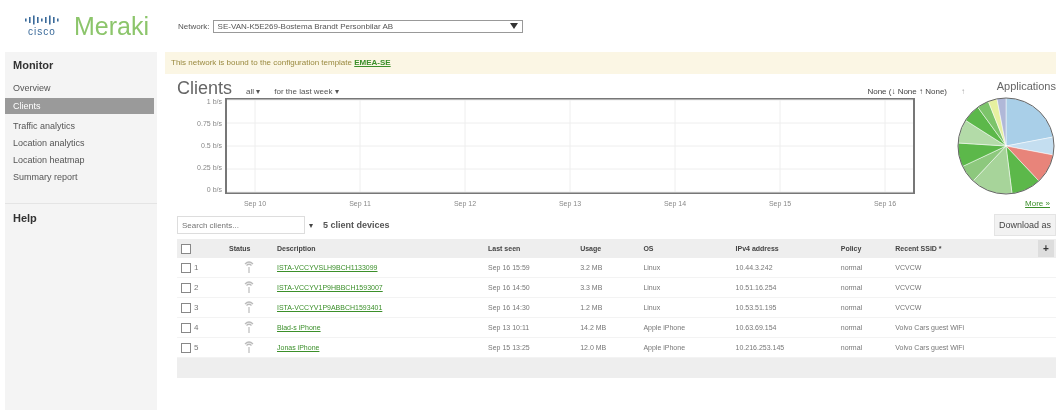  Describe the element at coordinates (281, 62) in the screenshot. I see `banner-text: This network is bound to the configuration template EMEA-SE` at that location.